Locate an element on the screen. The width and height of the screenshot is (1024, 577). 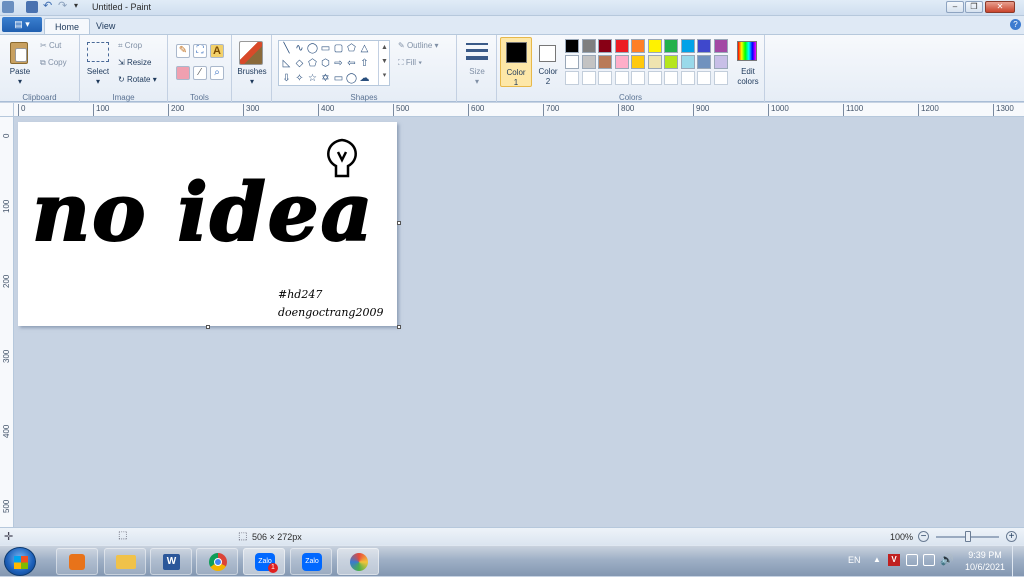
volume-icon: 🔊 is located at coordinates (947, 559).